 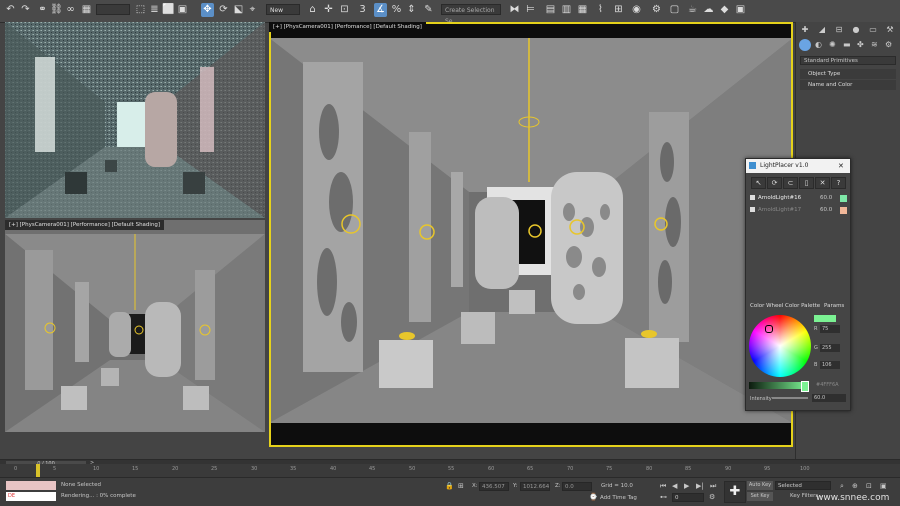 What do you see at coordinates (805, 386) in the screenshot?
I see `value-slider-handle` at bounding box center [805, 386].